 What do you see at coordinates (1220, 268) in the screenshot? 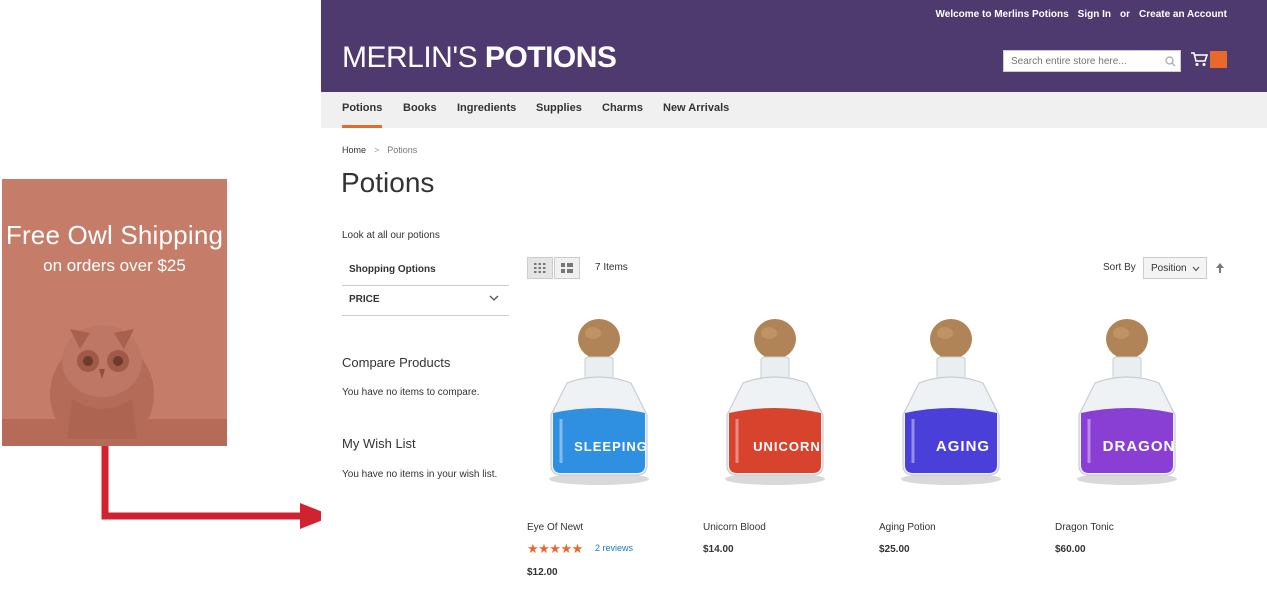
I see `sort-direction-arrow-icon` at bounding box center [1220, 268].